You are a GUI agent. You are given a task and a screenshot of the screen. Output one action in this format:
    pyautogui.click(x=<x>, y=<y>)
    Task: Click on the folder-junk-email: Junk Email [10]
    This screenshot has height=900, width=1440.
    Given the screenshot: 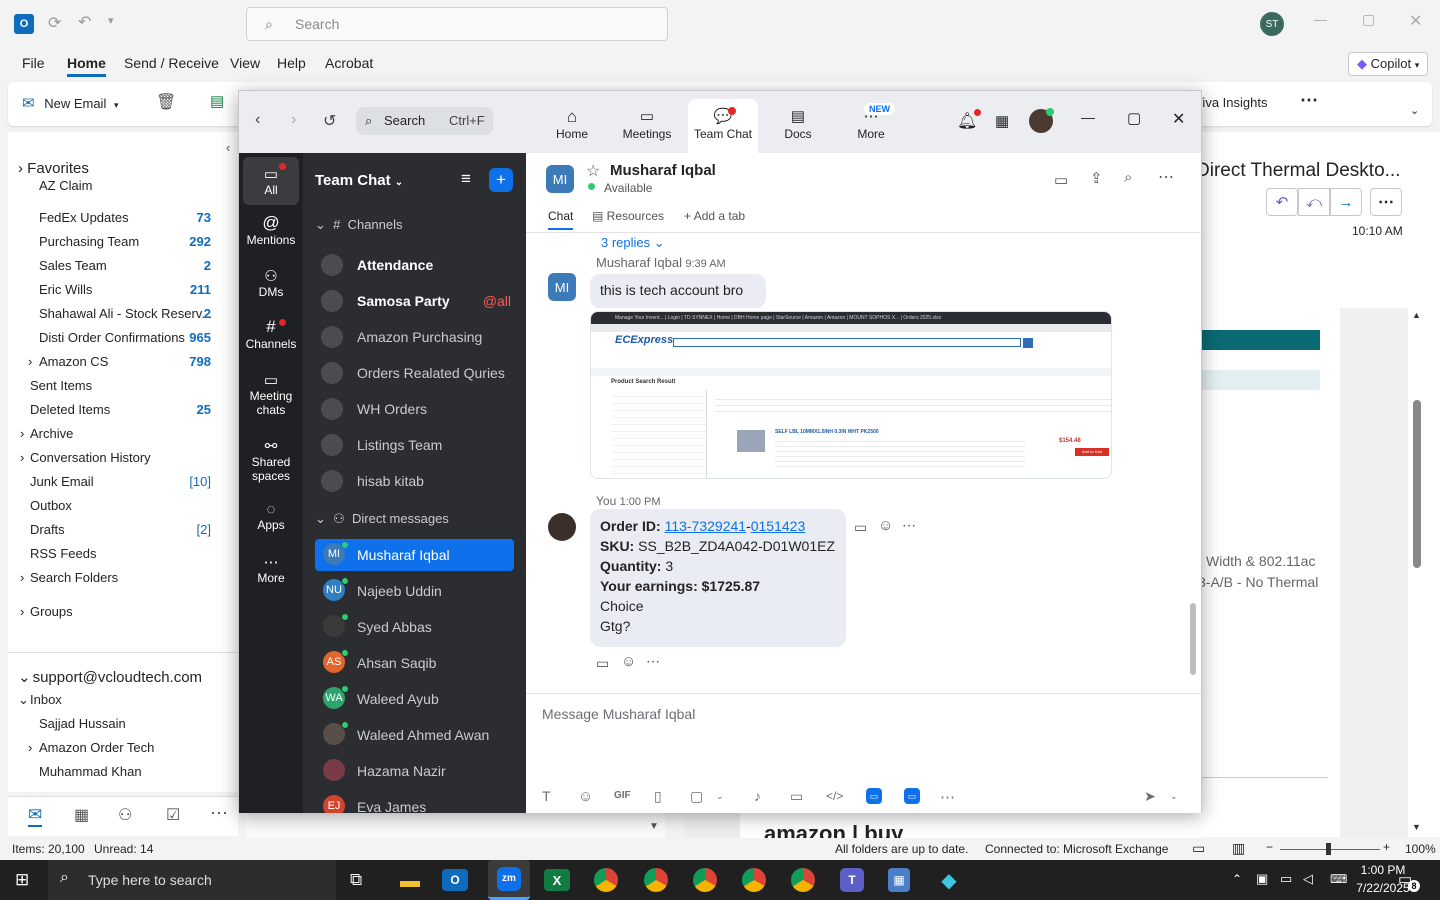 What is the action you would take?
    pyautogui.click(x=123, y=482)
    